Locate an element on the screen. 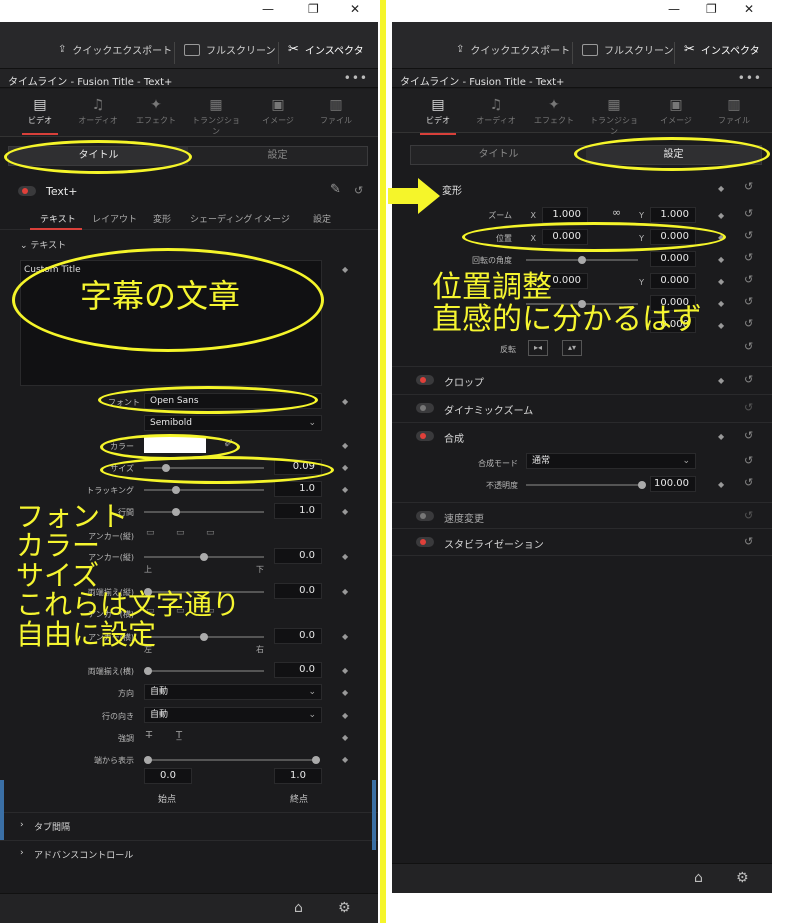 The width and height of the screenshot is (800, 923). gear-icon: ⚙ is located at coordinates (344, 908).